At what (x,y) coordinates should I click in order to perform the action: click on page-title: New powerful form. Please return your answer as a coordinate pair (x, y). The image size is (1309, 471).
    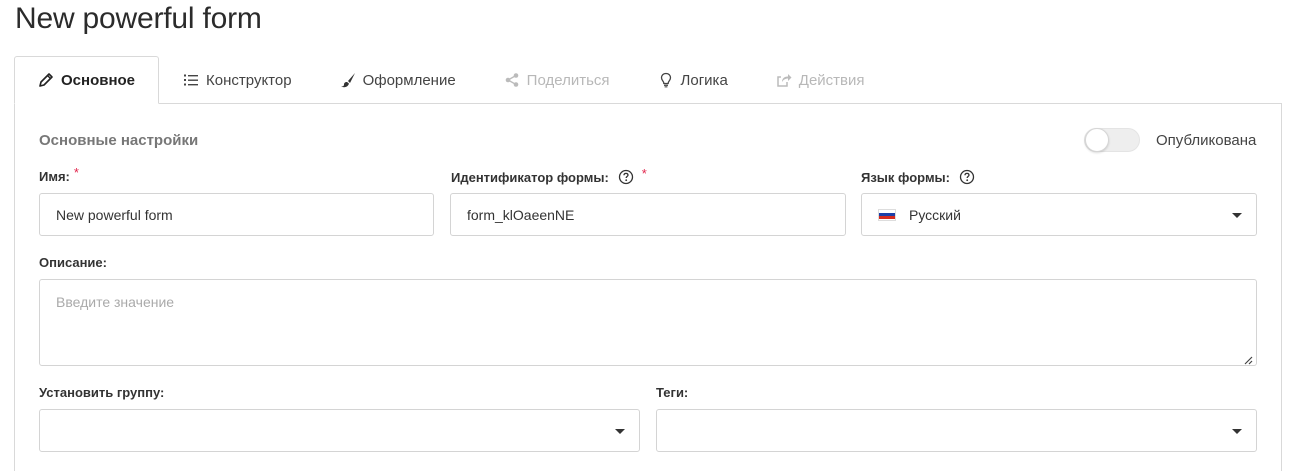
    Looking at the image, I should click on (138, 18).